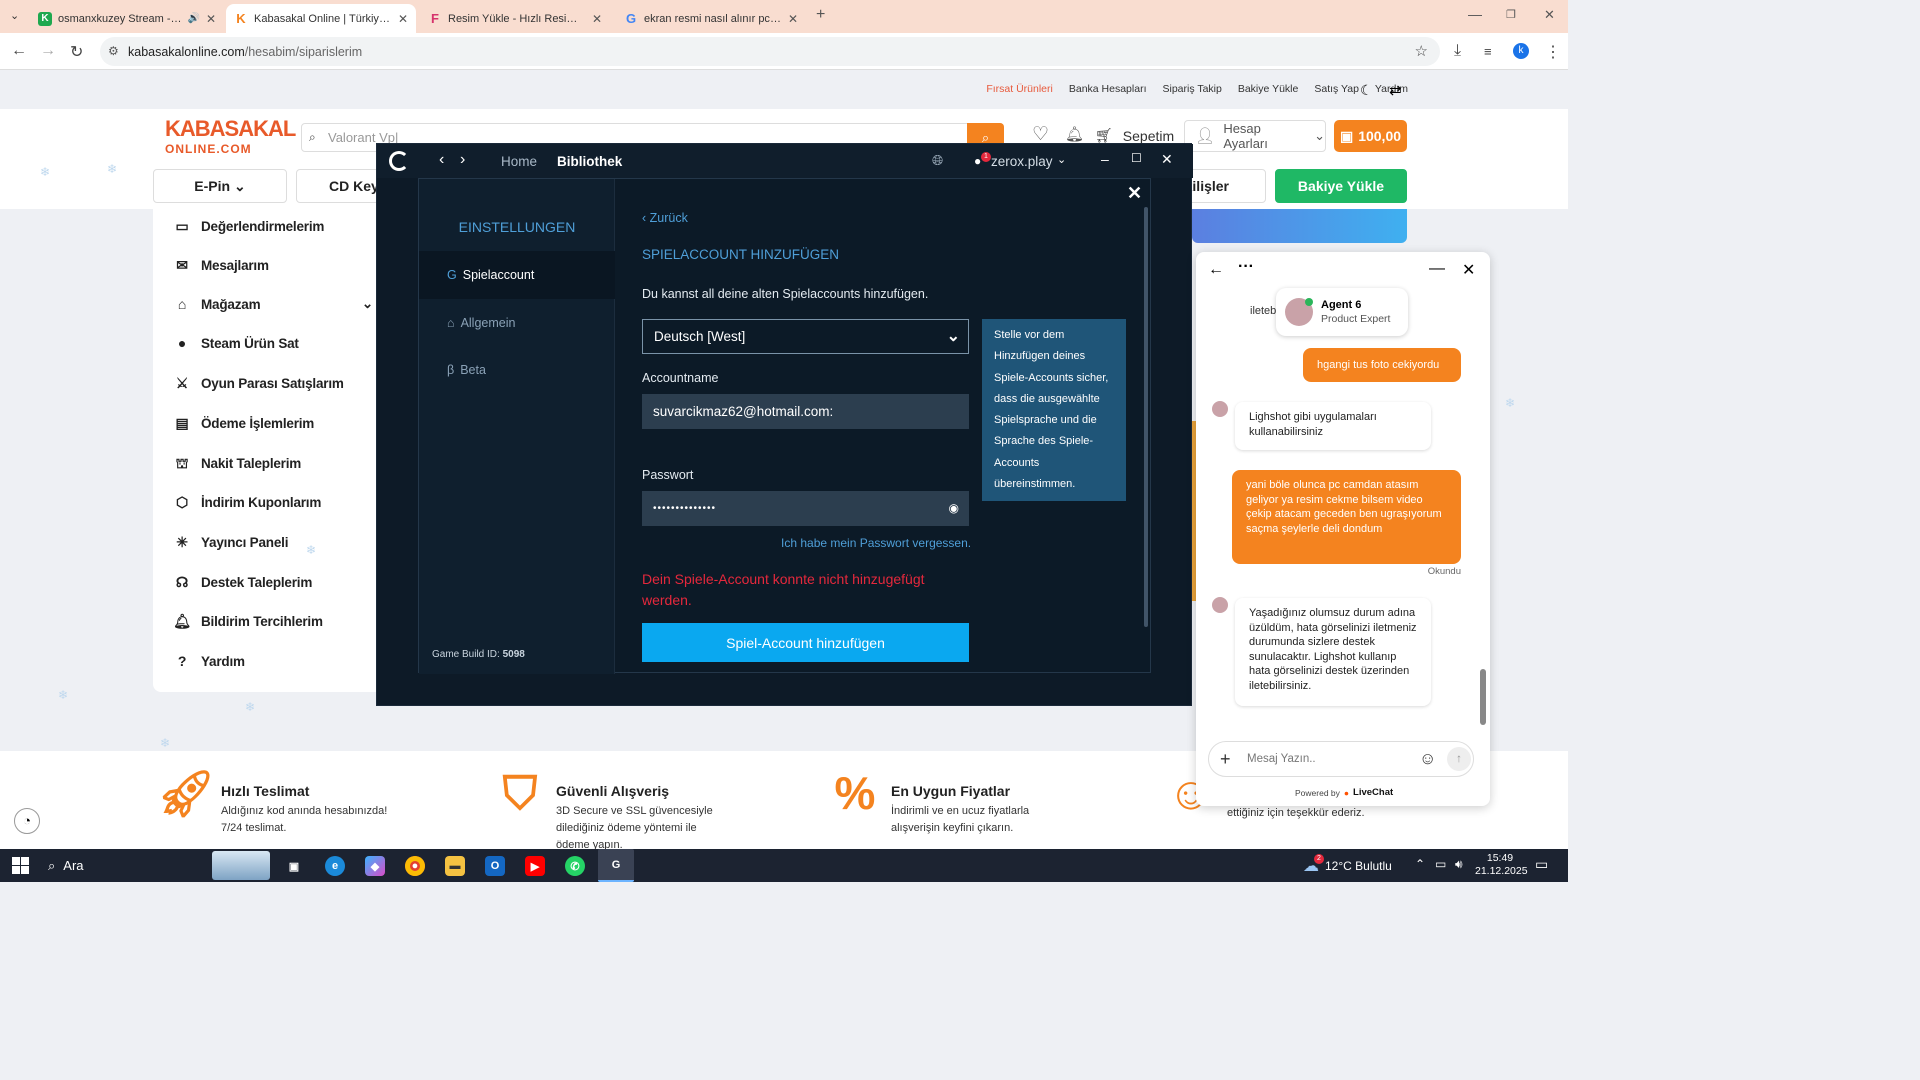  What do you see at coordinates (1108, 89) in the screenshot?
I see `link-banka: Banka Hesapları` at bounding box center [1108, 89].